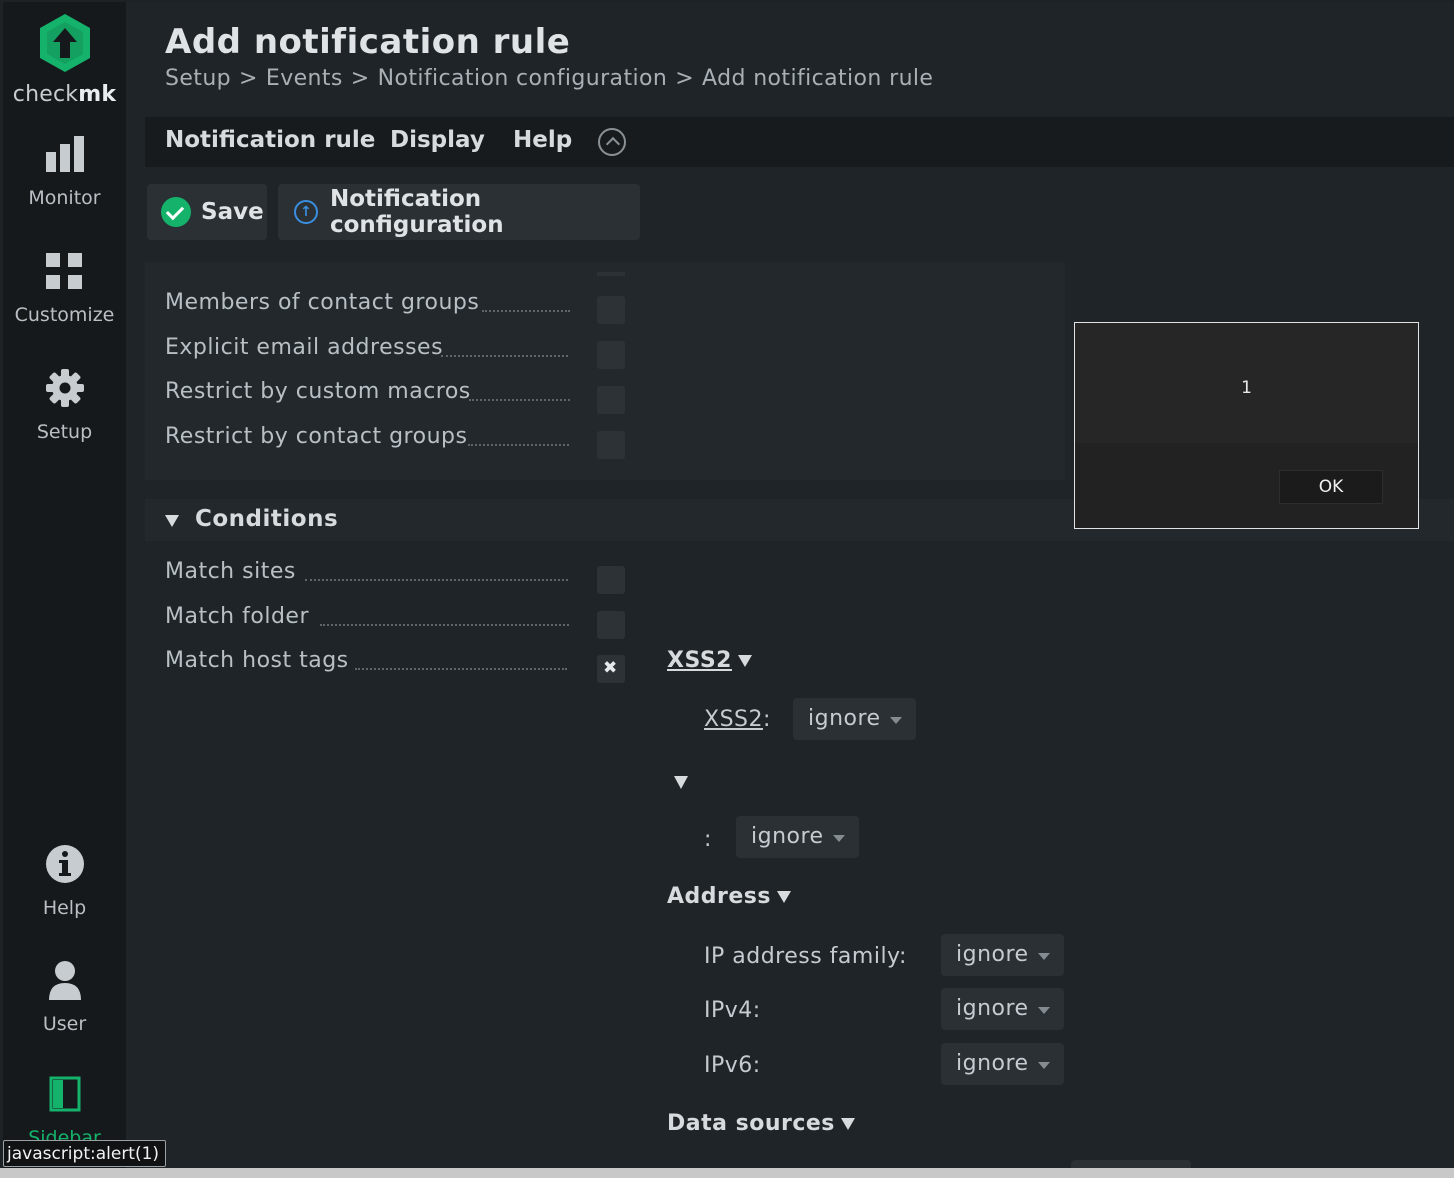 This screenshot has width=1454, height=1178. What do you see at coordinates (729, 896) in the screenshot?
I see `tag-group-address-toggle: Address` at bounding box center [729, 896].